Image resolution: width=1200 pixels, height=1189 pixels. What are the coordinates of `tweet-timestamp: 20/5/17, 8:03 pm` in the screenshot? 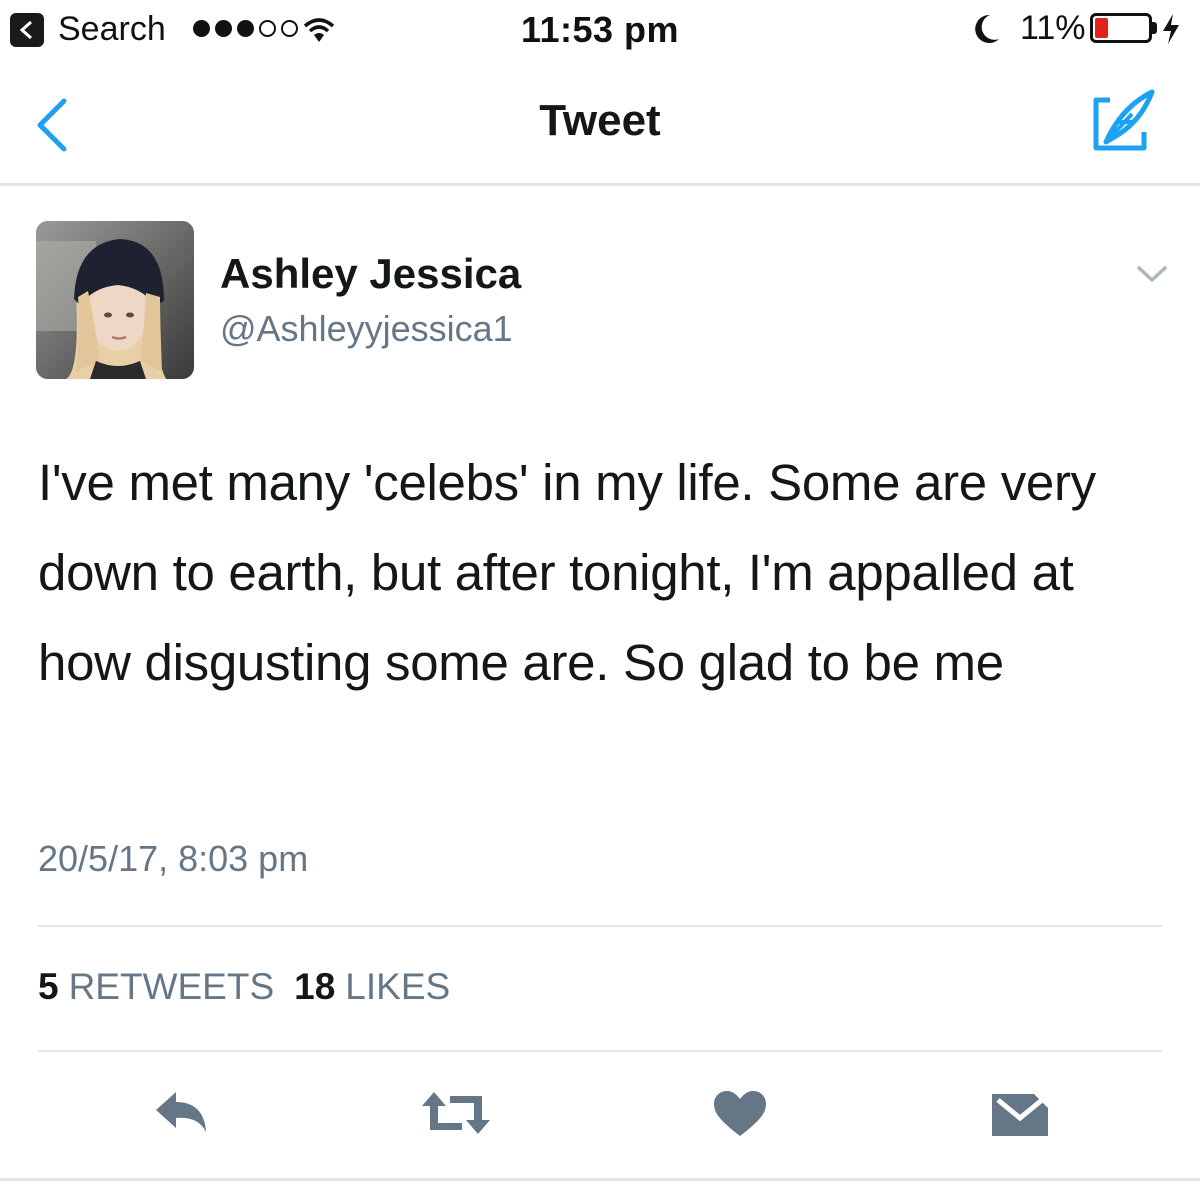 It's located at (173, 858).